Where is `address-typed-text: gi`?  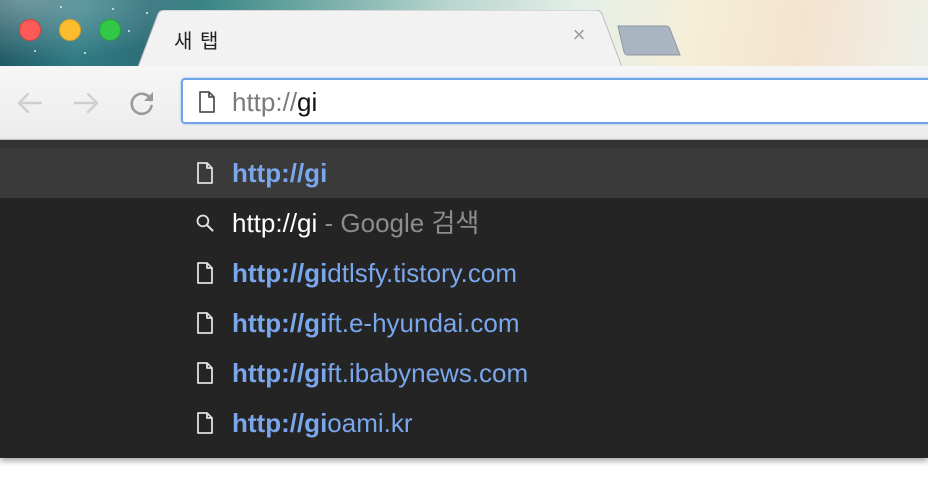
address-typed-text: gi is located at coordinates (307, 102).